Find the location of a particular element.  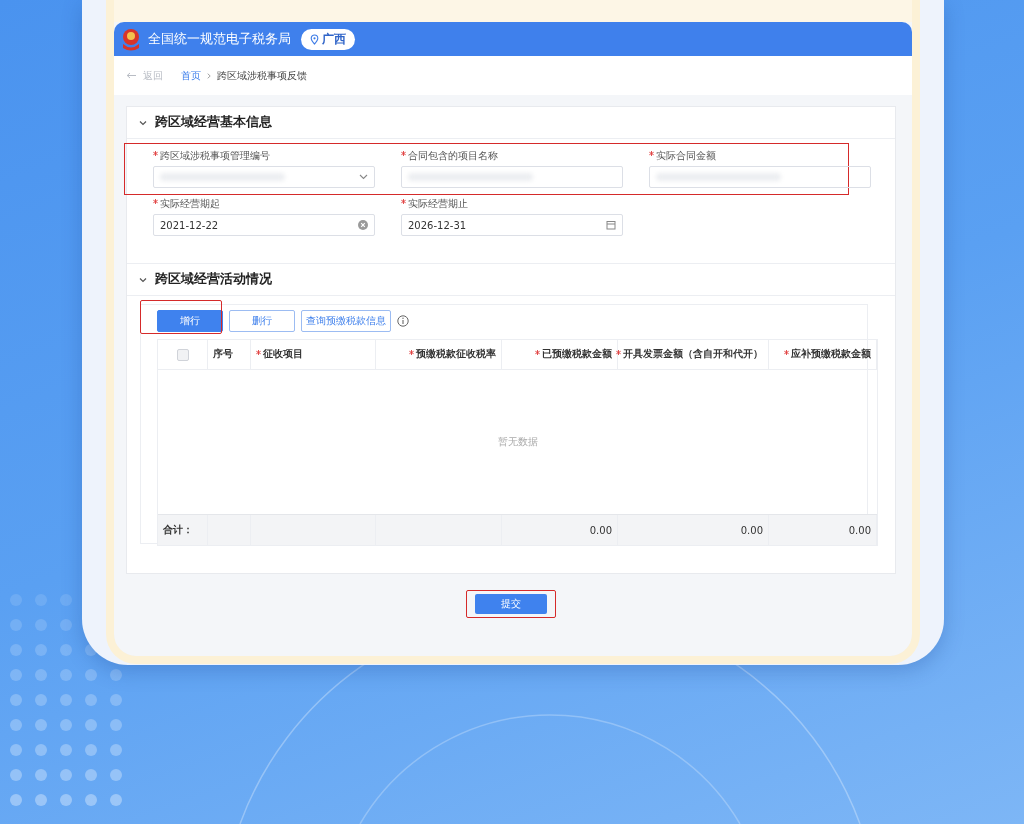

back-arrow-icon is located at coordinates (131, 75).